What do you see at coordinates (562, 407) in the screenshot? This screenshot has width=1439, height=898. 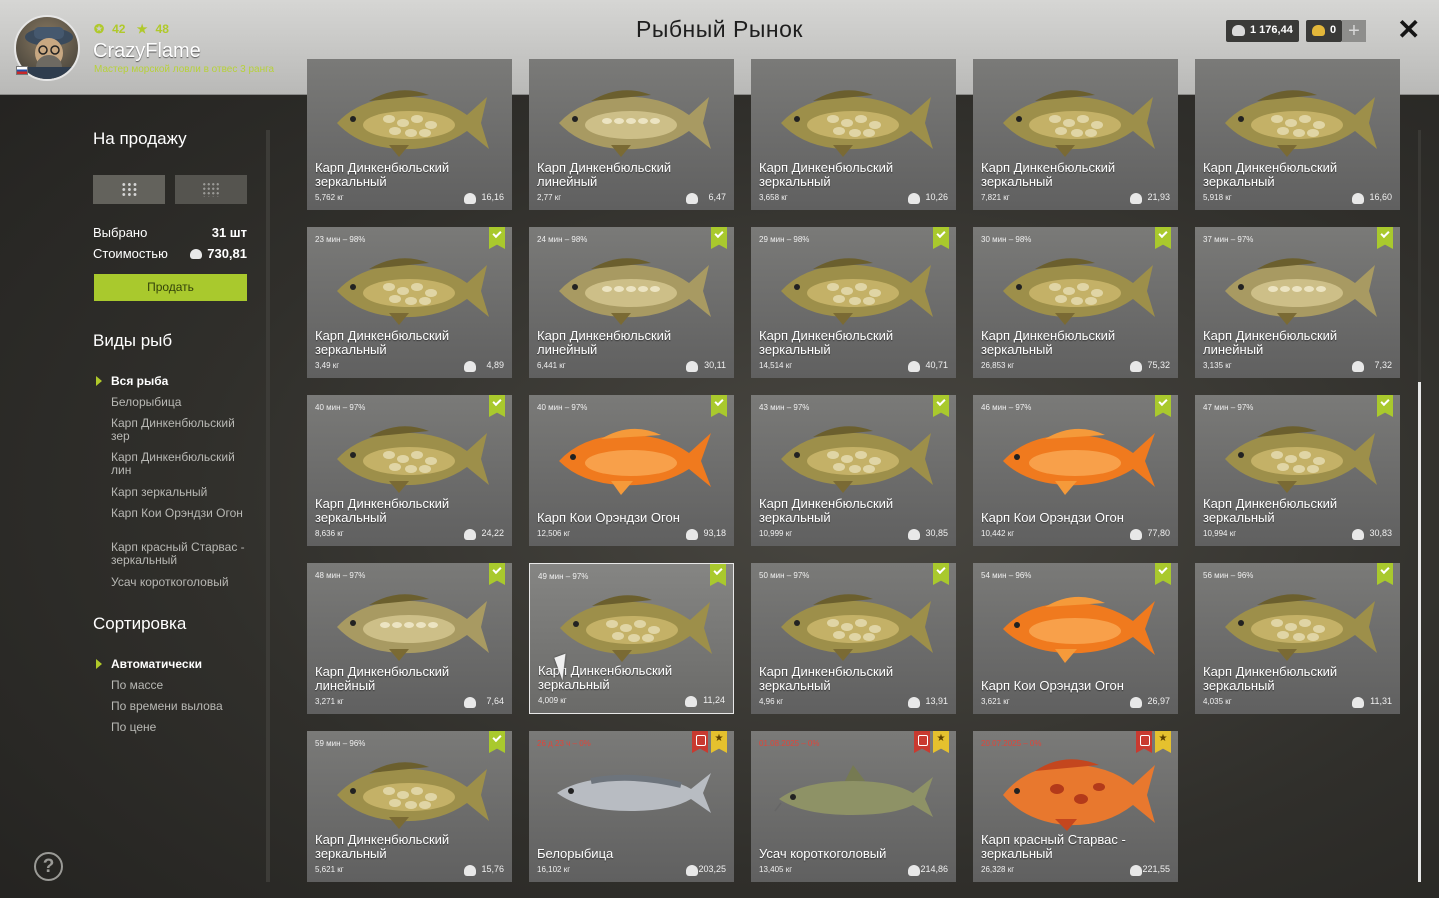 I see `catch-time: 40 мин – 97%` at bounding box center [562, 407].